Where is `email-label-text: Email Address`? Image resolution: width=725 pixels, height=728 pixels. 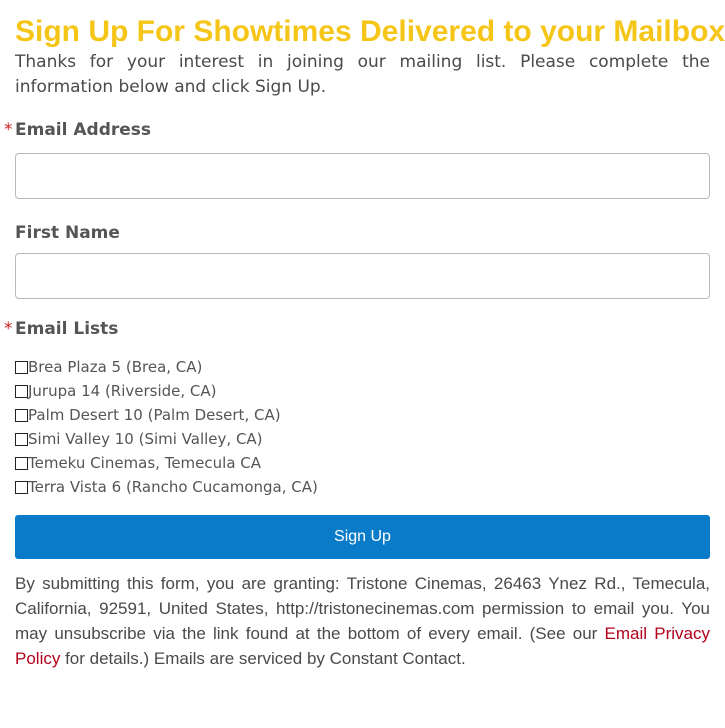 email-label-text: Email Address is located at coordinates (83, 130).